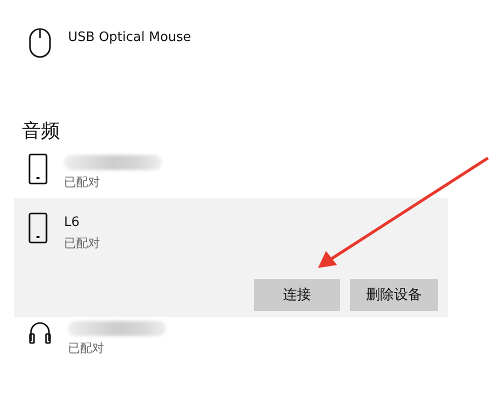 The height and width of the screenshot is (408, 500). What do you see at coordinates (231, 46) in the screenshot?
I see `device-row: USB Optical Mouse` at bounding box center [231, 46].